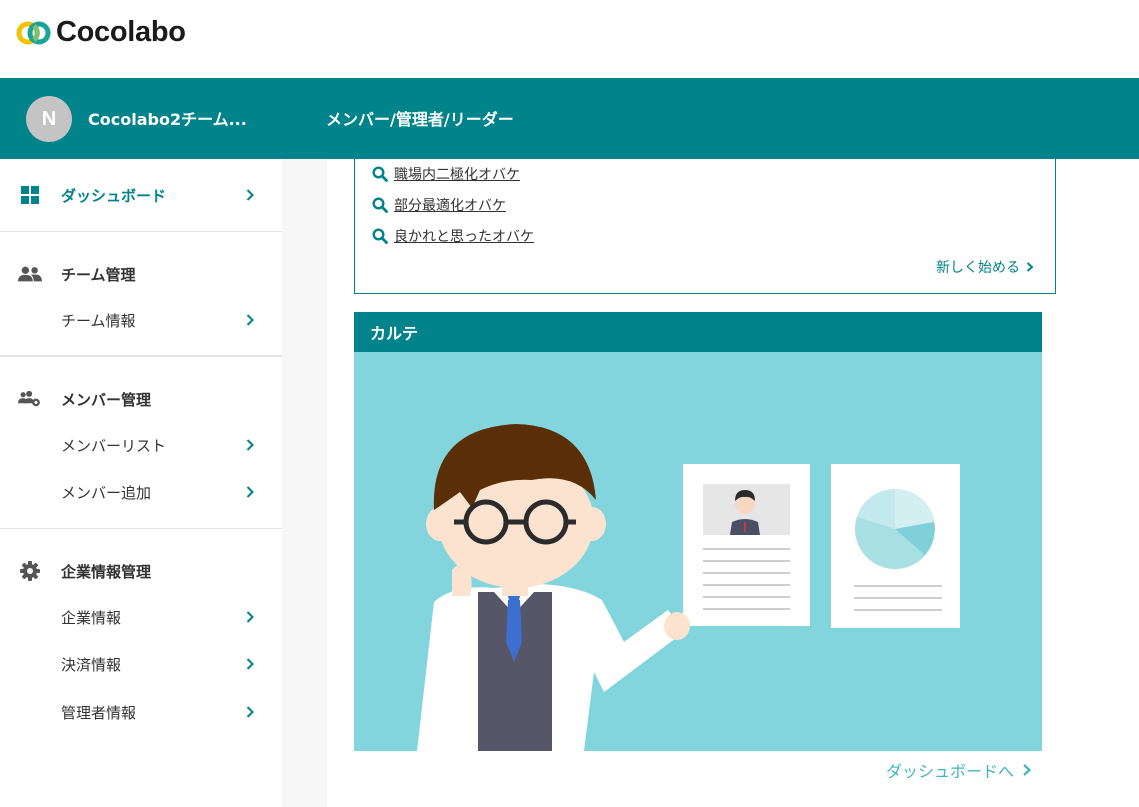 The image size is (1139, 807). What do you see at coordinates (978, 268) in the screenshot?
I see `start-new-label: 新しく始める` at bounding box center [978, 268].